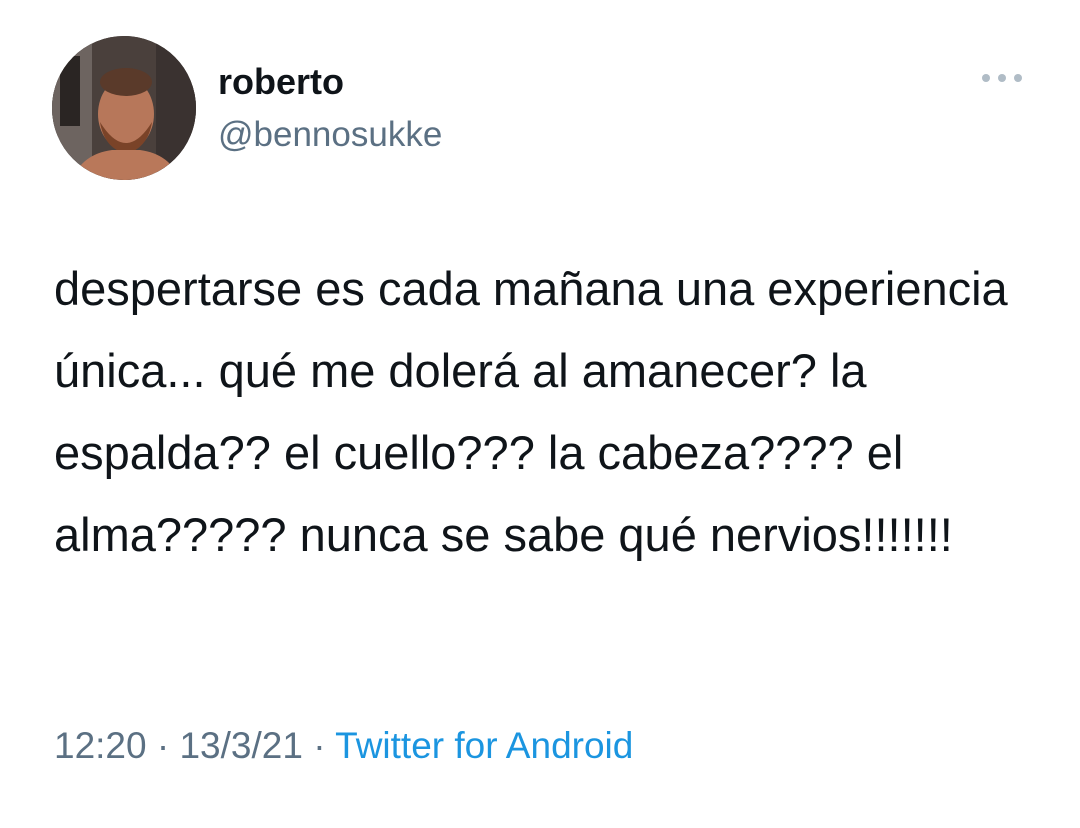 Image resolution: width=1080 pixels, height=828 pixels. I want to click on tweet-time: 12:20, so click(100, 745).